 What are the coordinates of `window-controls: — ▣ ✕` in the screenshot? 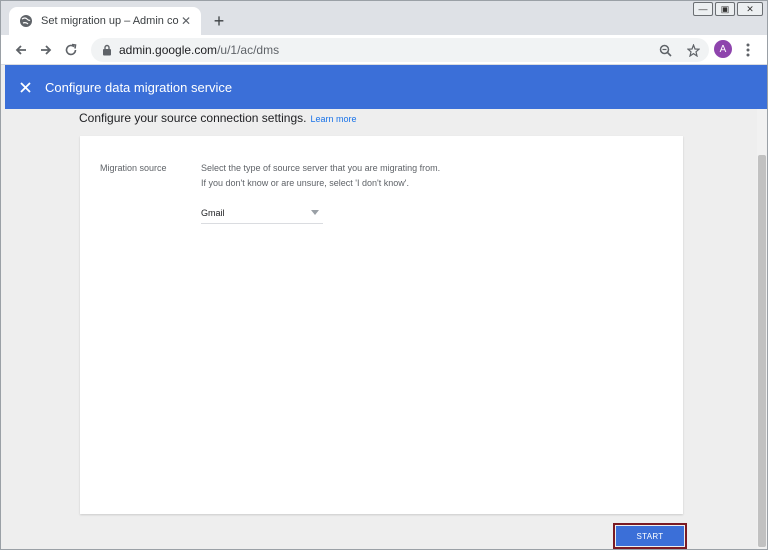 It's located at (728, 10).